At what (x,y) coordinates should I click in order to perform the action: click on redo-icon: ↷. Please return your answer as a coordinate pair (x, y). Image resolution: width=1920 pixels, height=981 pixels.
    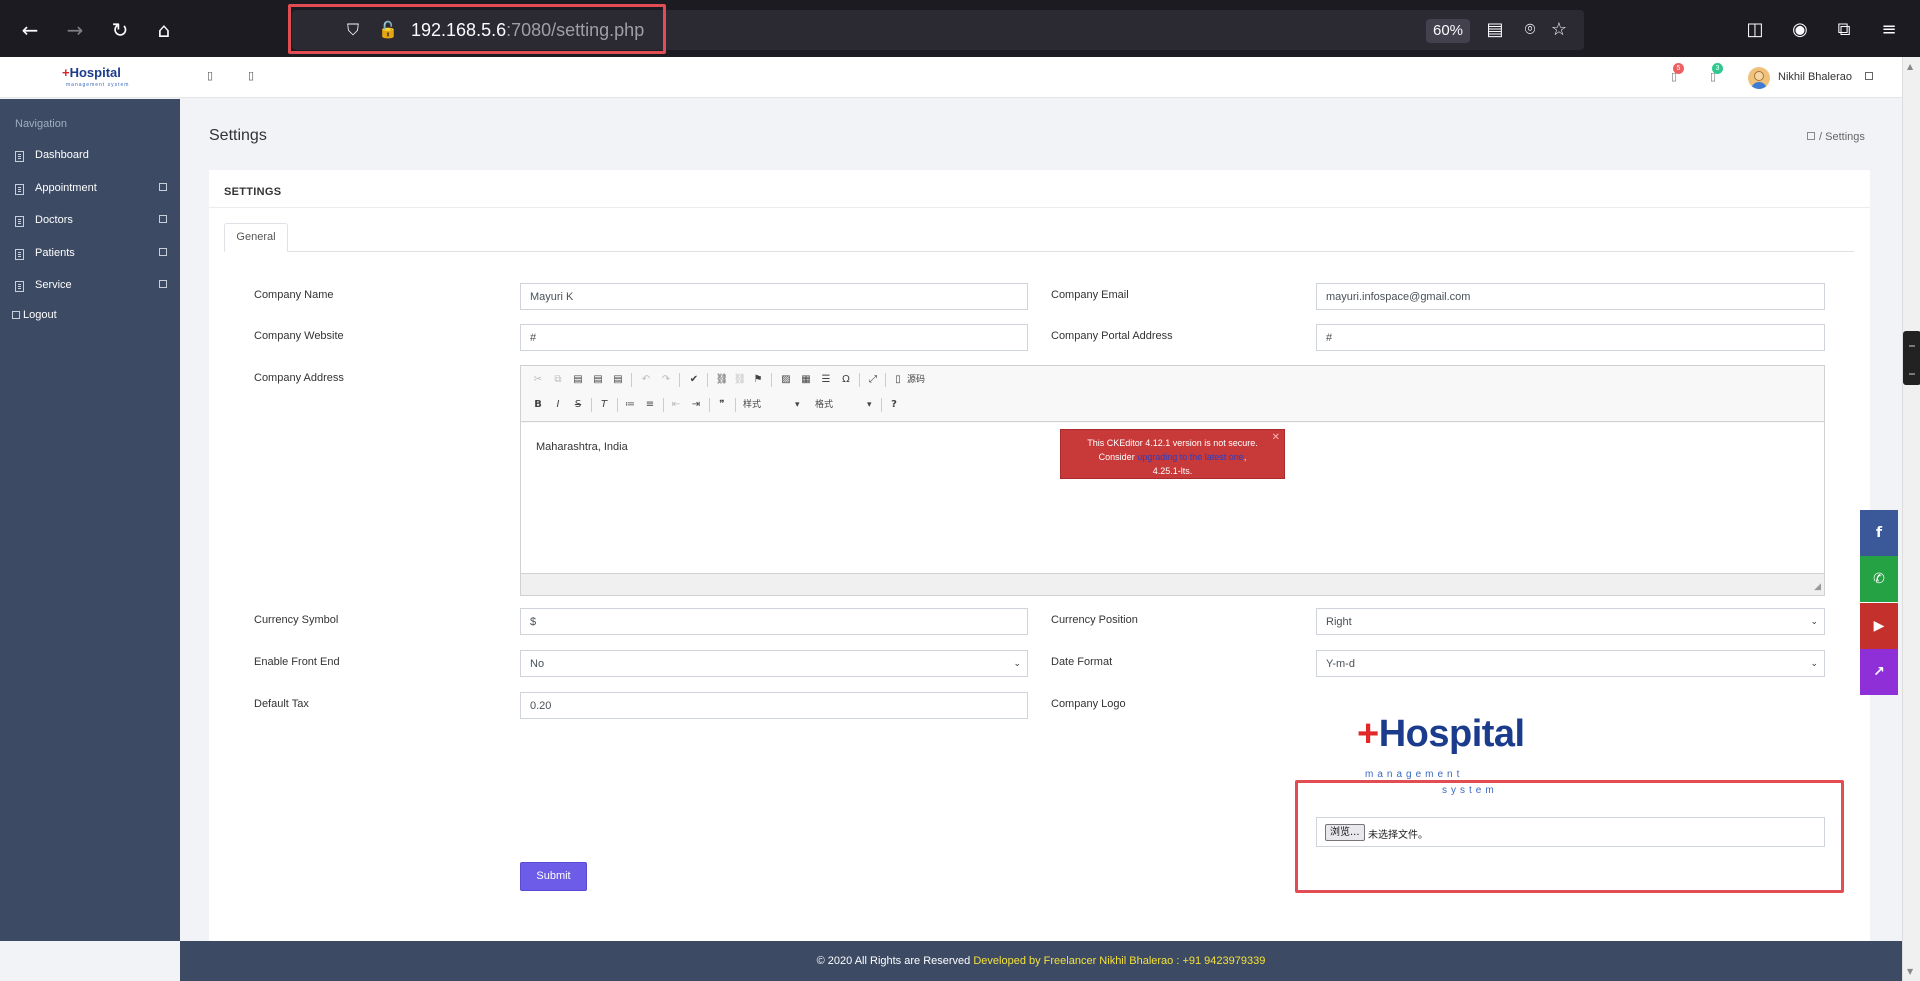
    Looking at the image, I should click on (666, 380).